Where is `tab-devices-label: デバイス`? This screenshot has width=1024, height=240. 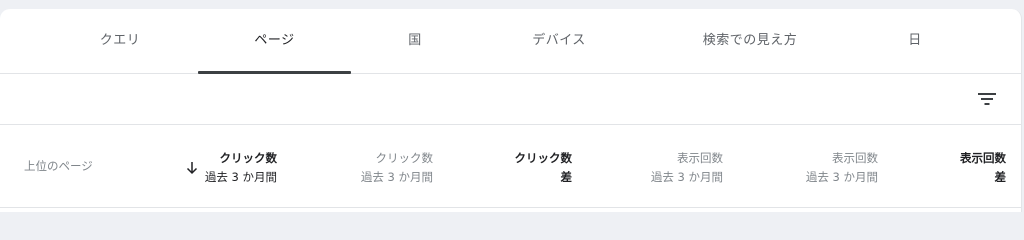
tab-devices-label: デバイス is located at coordinates (559, 40).